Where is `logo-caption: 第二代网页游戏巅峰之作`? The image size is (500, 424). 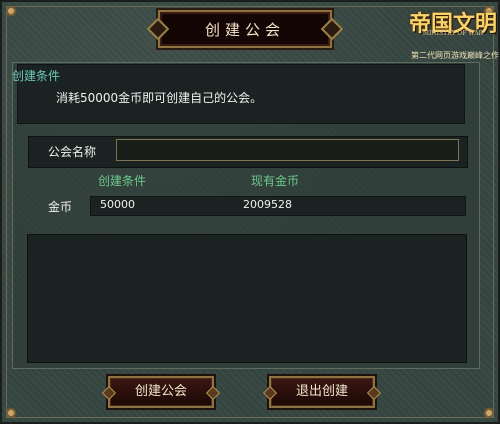 logo-caption: 第二代网页游戏巅峰之作 is located at coordinates (455, 55).